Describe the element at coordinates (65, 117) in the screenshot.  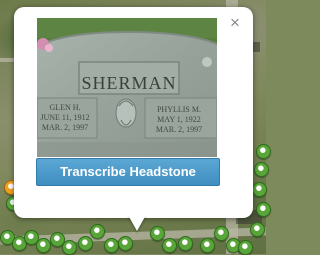
I see `headstone-left-inscription: GLEN H. JUNE 11, 1912 MAR. 2, 1997` at that location.